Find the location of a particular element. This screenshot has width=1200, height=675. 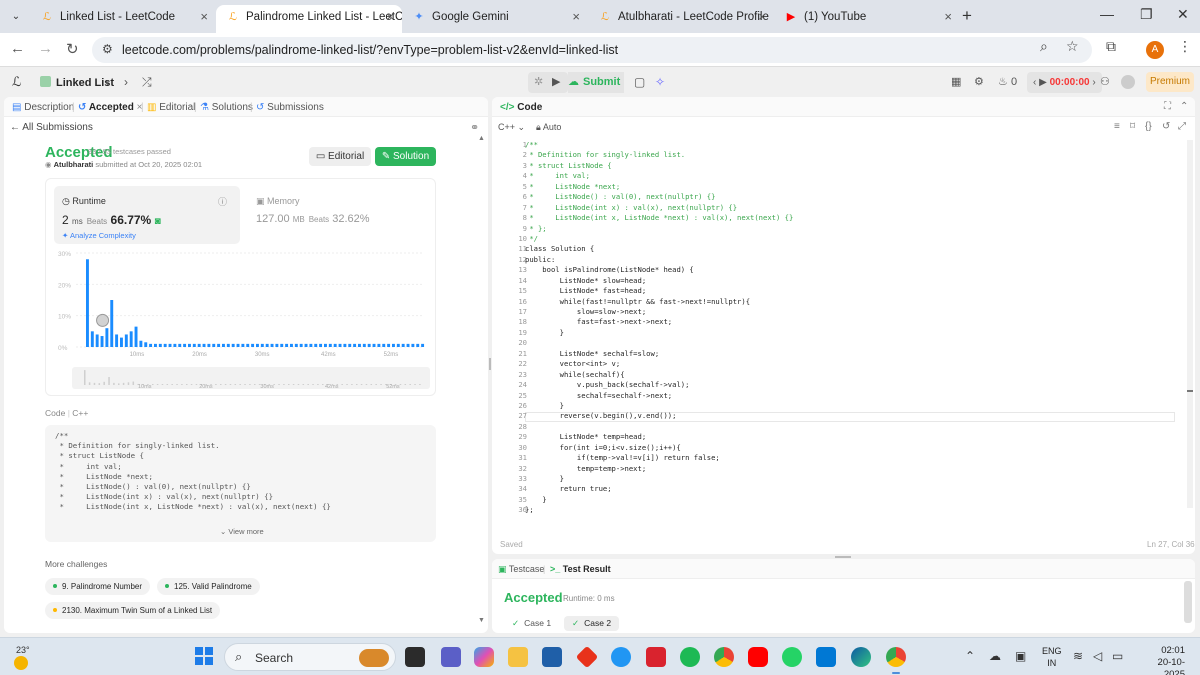

tab-test-result: >_ Test Result is located at coordinates (580, 569).